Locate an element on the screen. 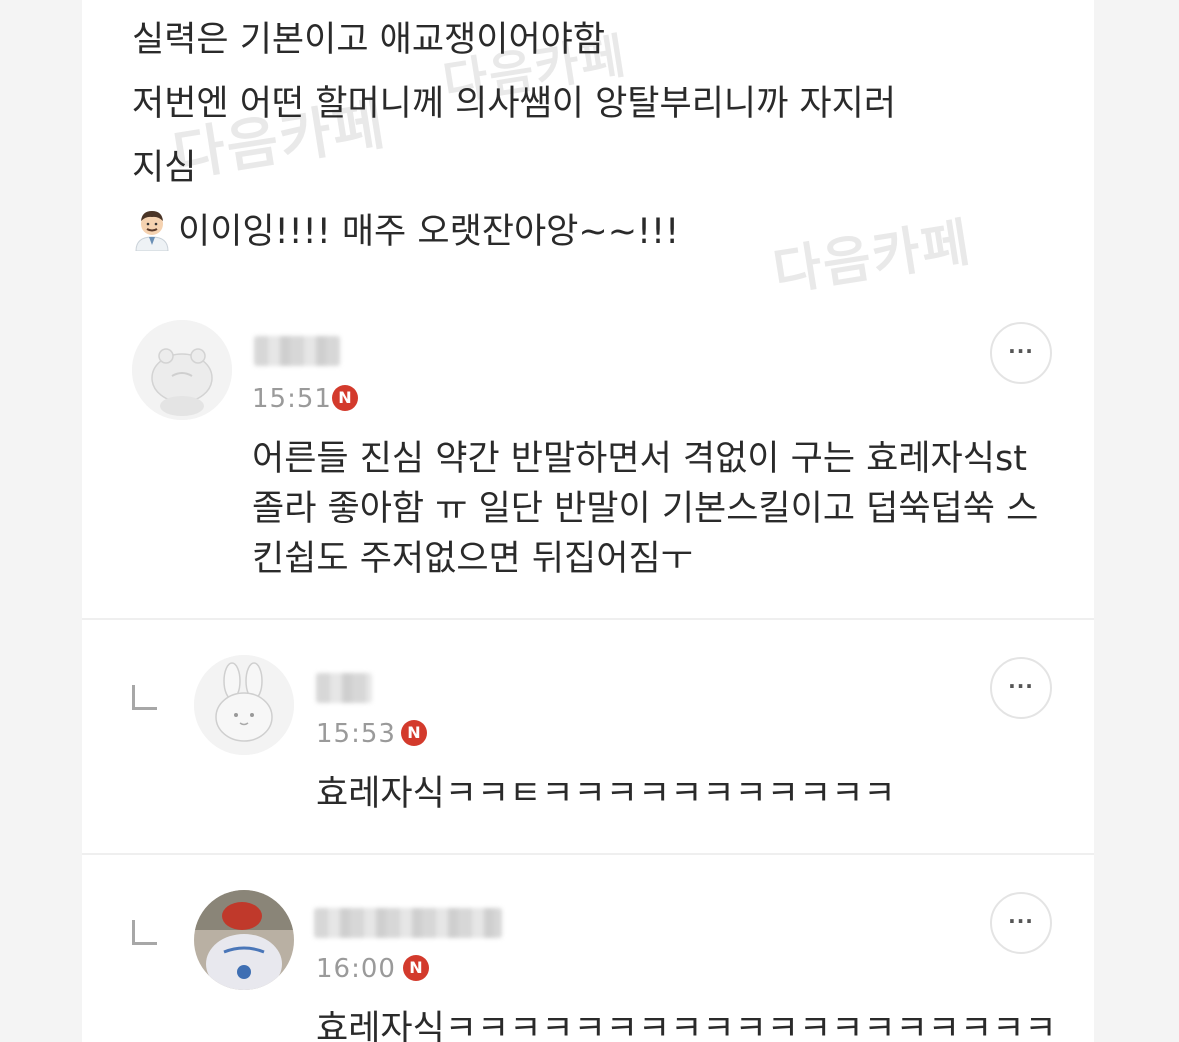  doctor-emoji-icon is located at coordinates (152, 229).